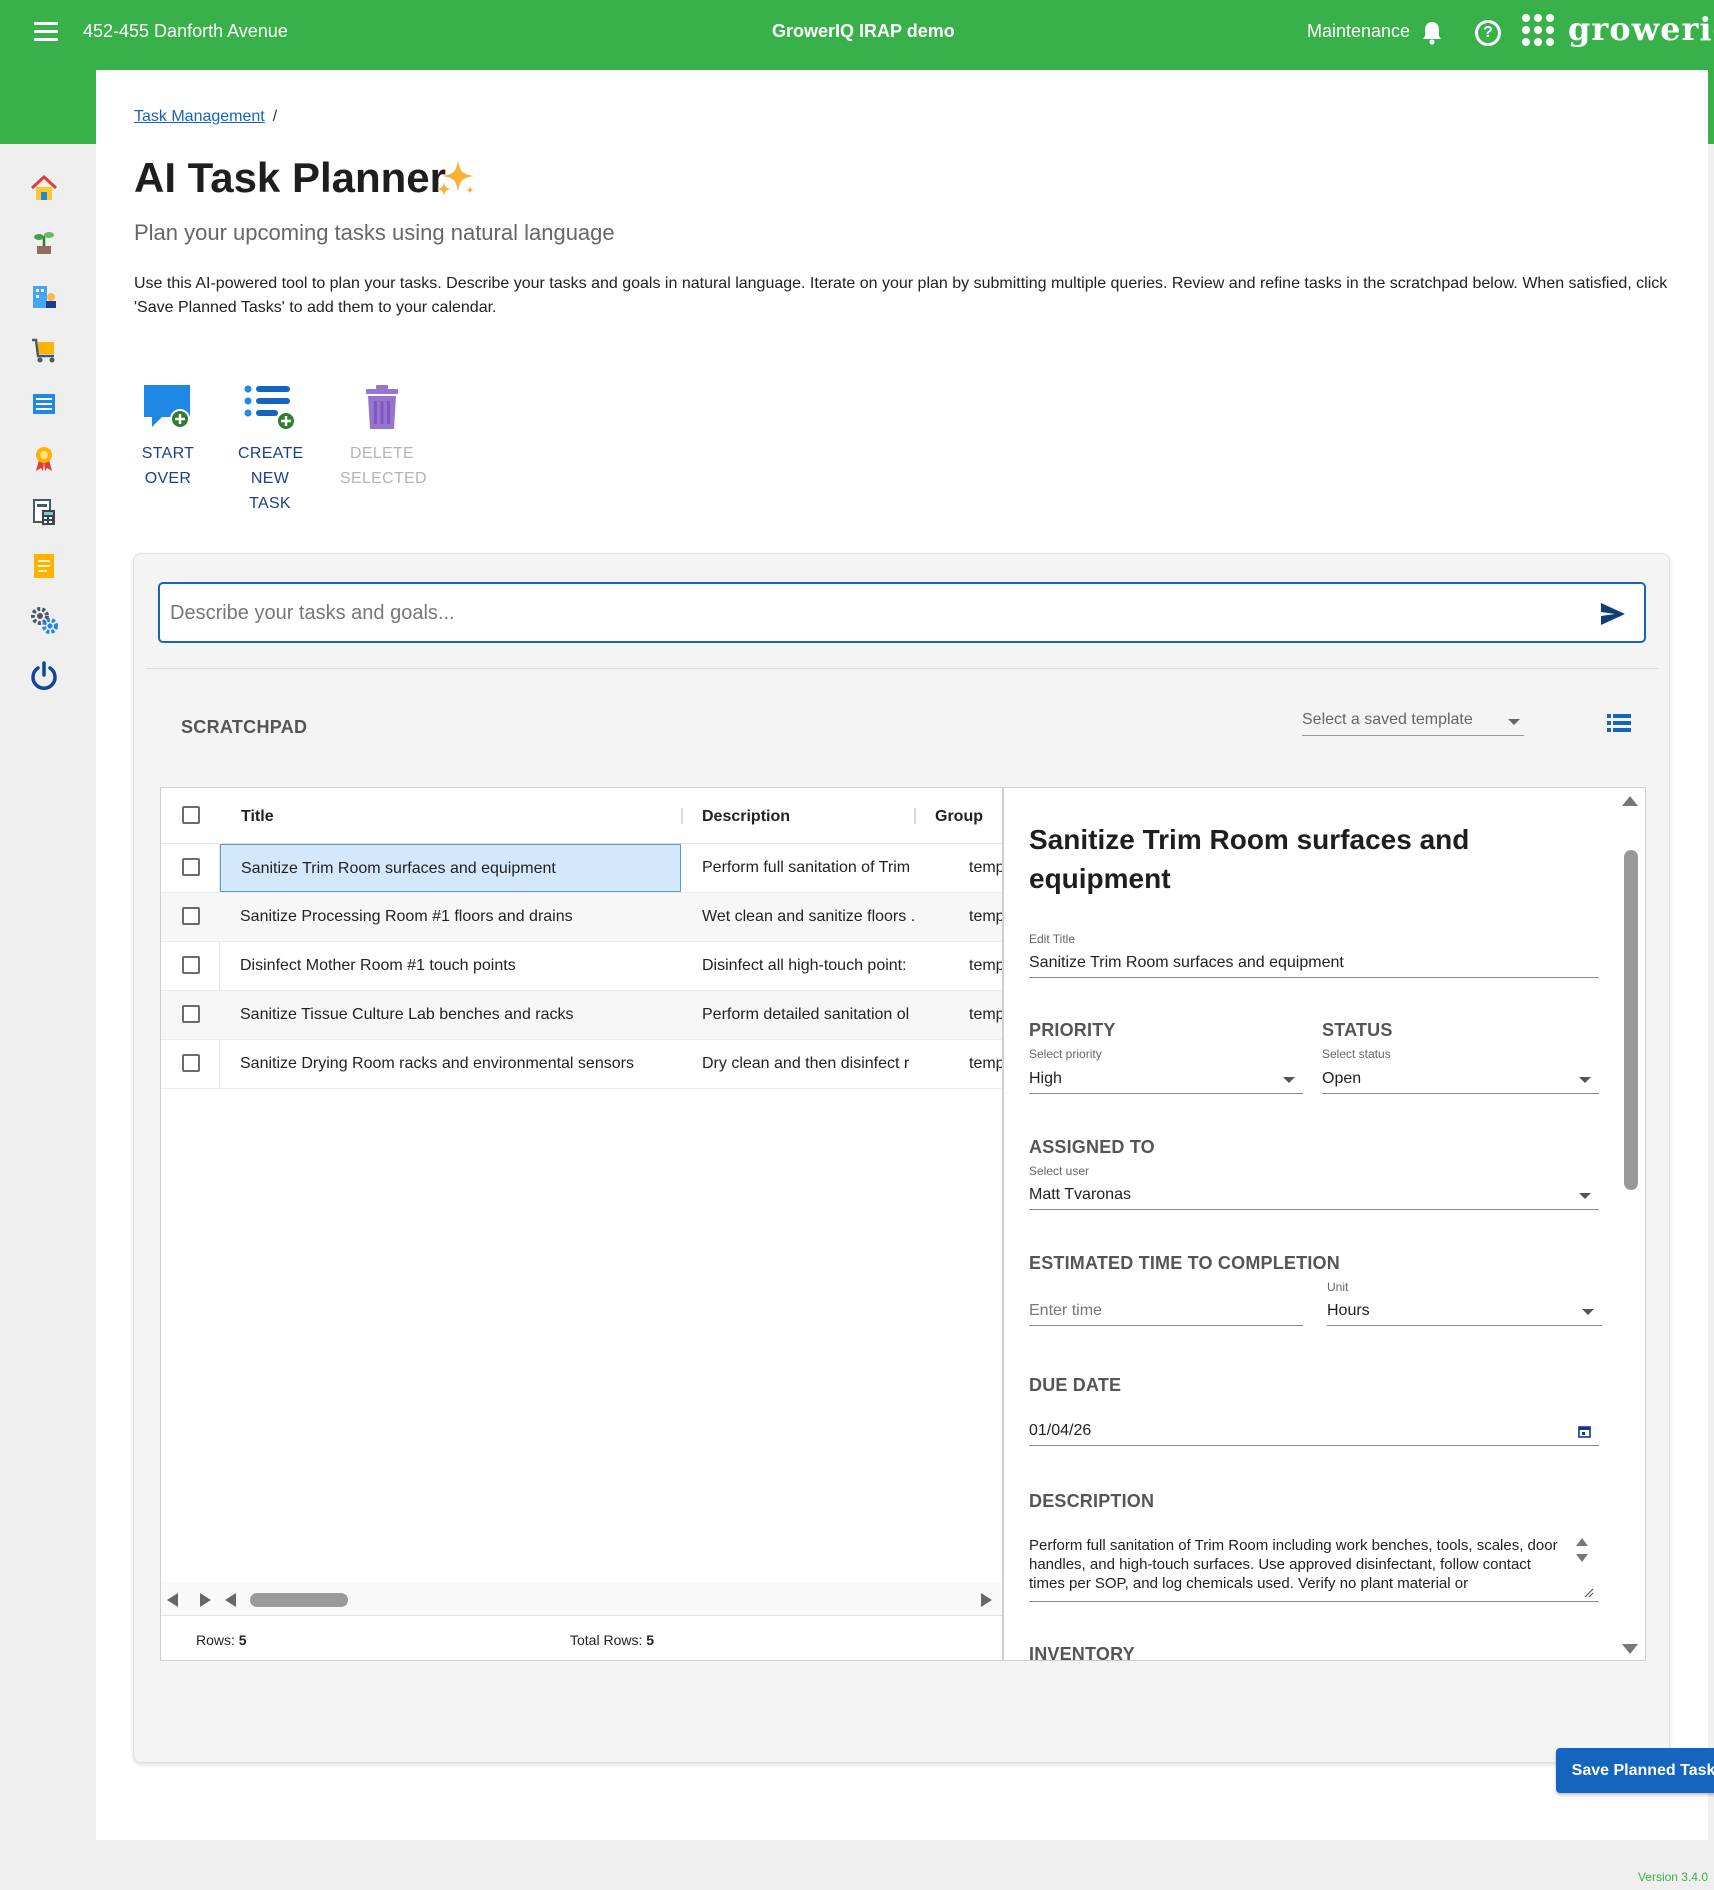 The width and height of the screenshot is (1714, 1890). What do you see at coordinates (1338, 1287) in the screenshot?
I see `unit-label: Unit` at bounding box center [1338, 1287].